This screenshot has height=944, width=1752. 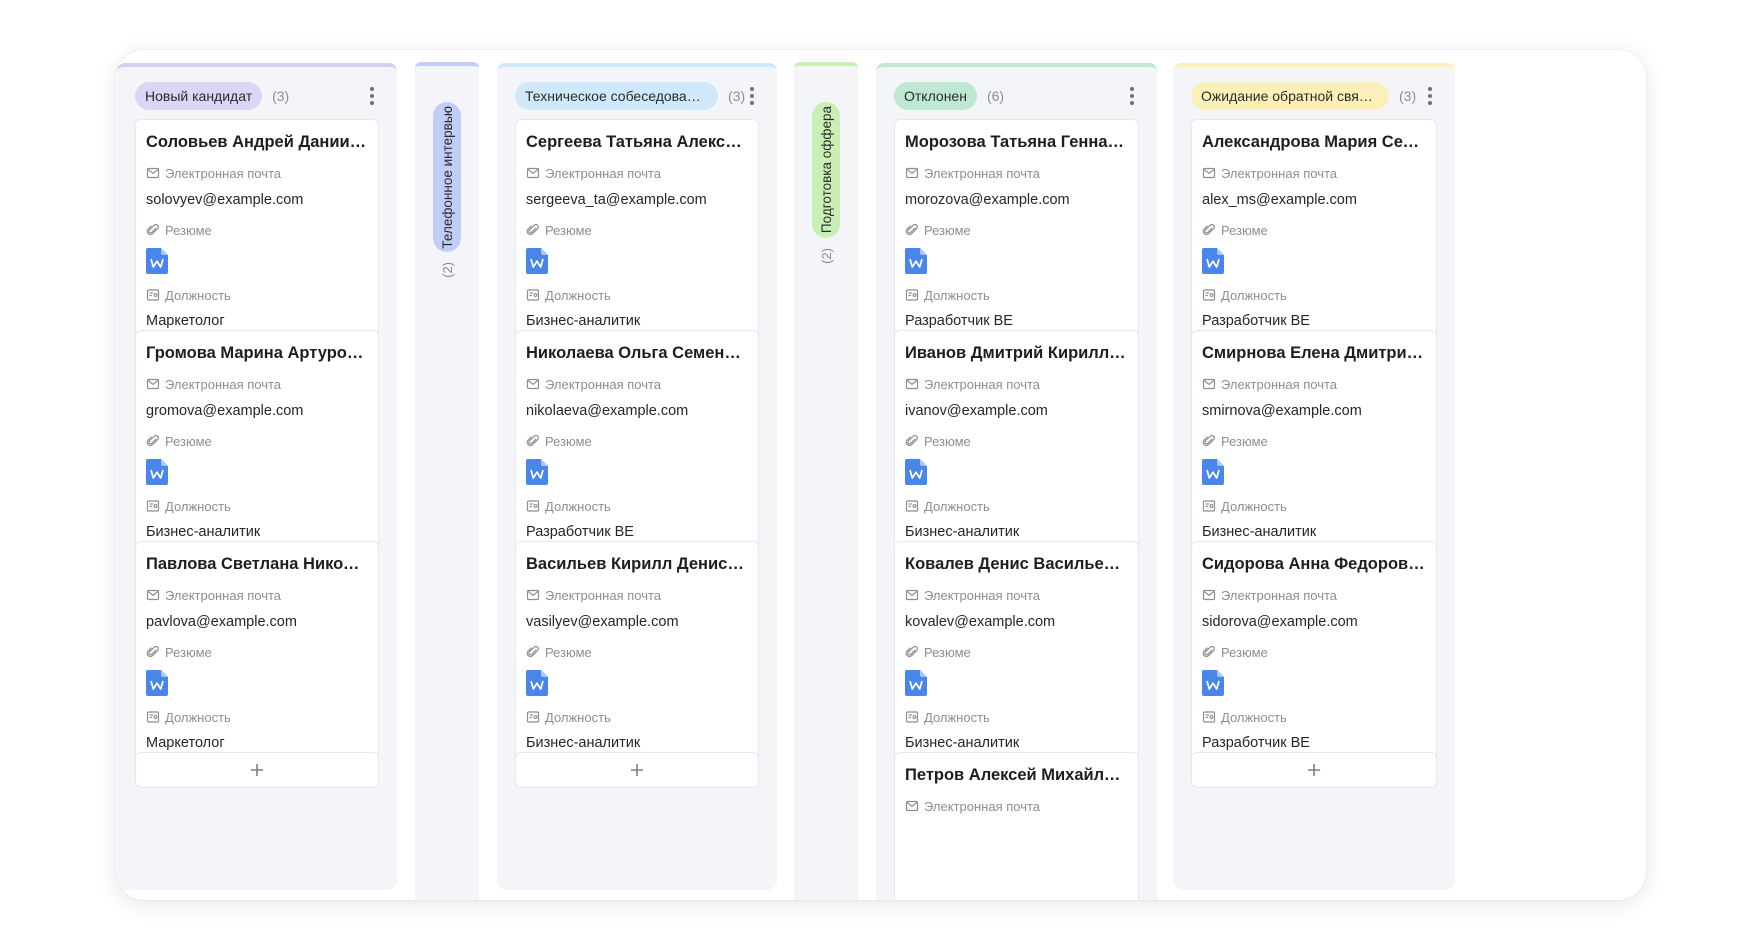 I want to click on candidate-name: Сидорова Анна Федоровна, so click(x=1314, y=564).